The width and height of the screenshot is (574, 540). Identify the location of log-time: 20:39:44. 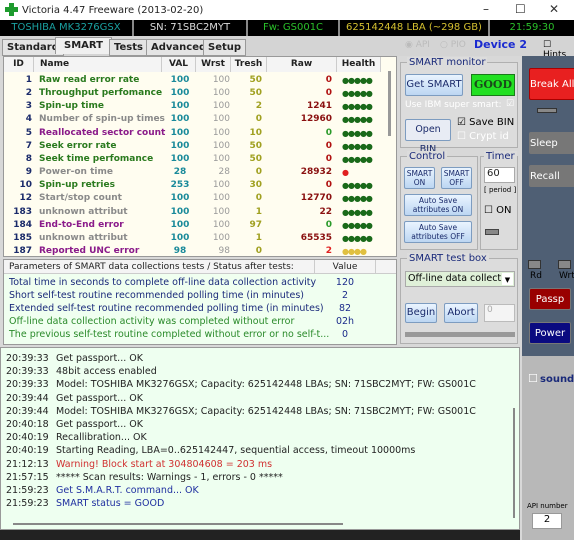
(27, 398).